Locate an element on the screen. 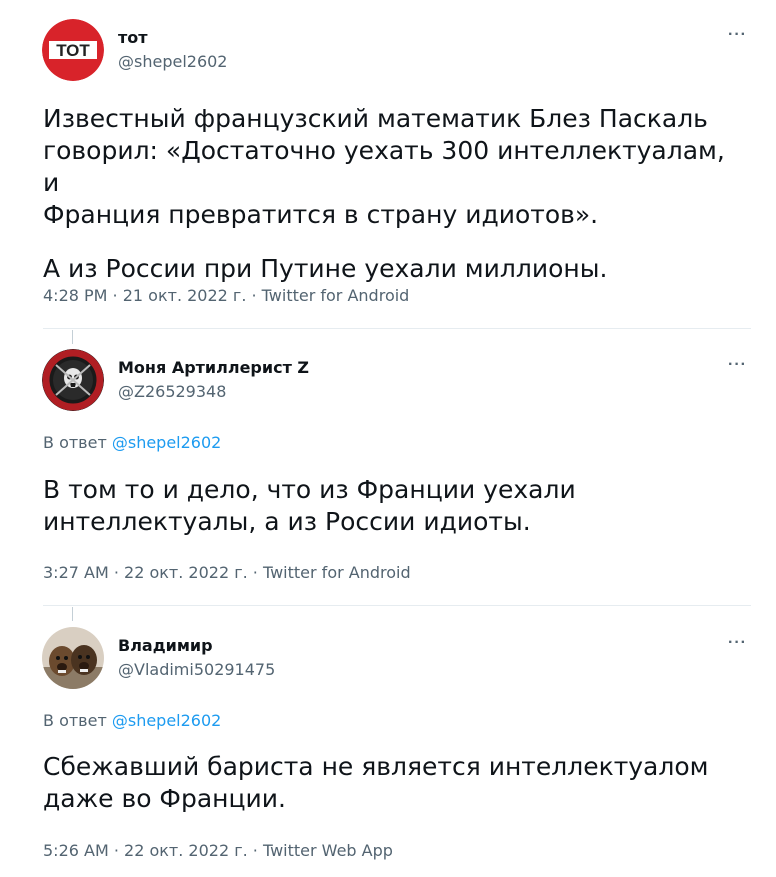  avatar-tot: ТОТ is located at coordinates (73, 50).